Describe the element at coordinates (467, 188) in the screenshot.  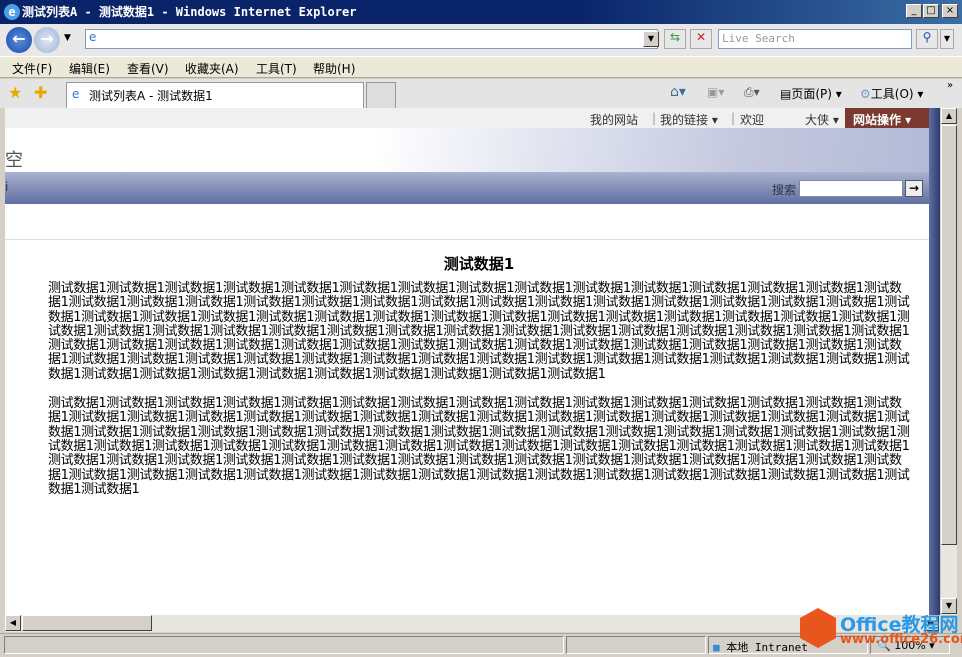
I see `site-nav-bar: i 搜索 →` at that location.